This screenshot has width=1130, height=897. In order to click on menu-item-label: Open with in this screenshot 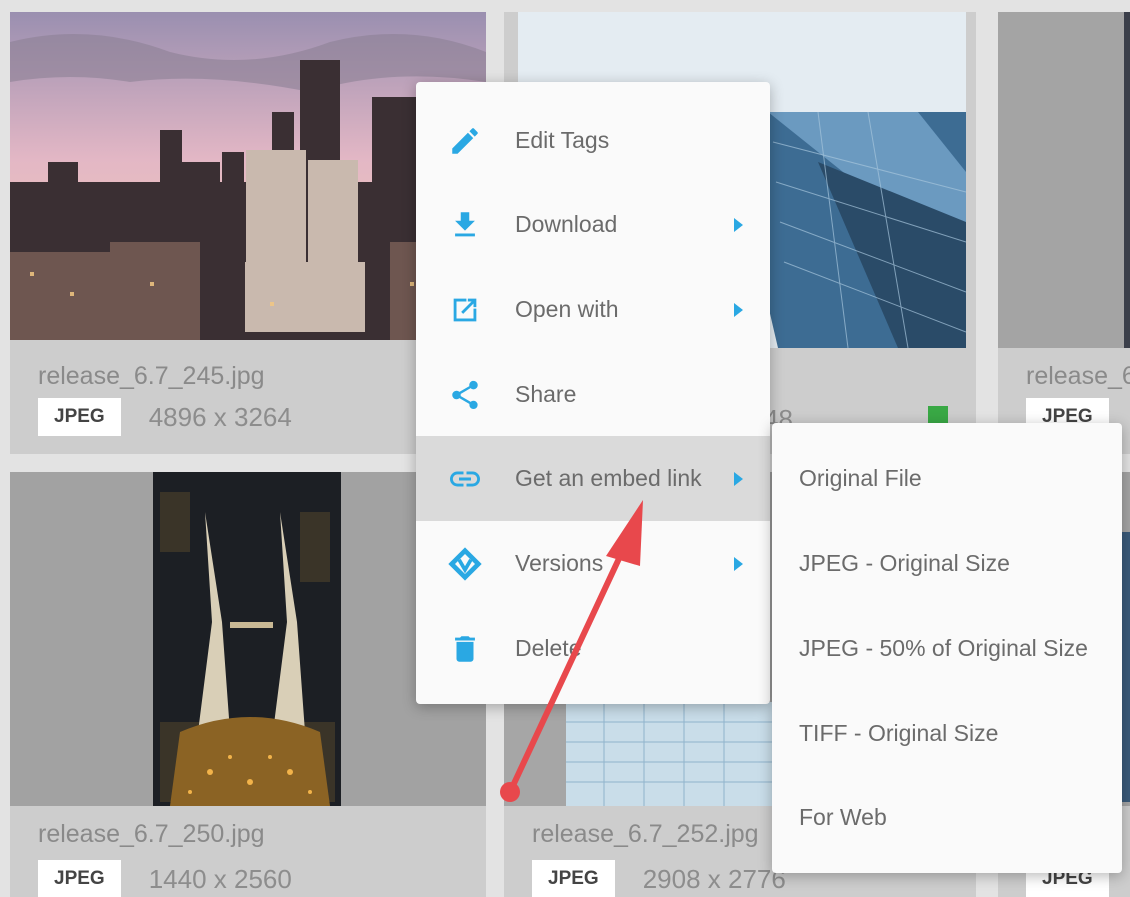, I will do `click(567, 309)`.